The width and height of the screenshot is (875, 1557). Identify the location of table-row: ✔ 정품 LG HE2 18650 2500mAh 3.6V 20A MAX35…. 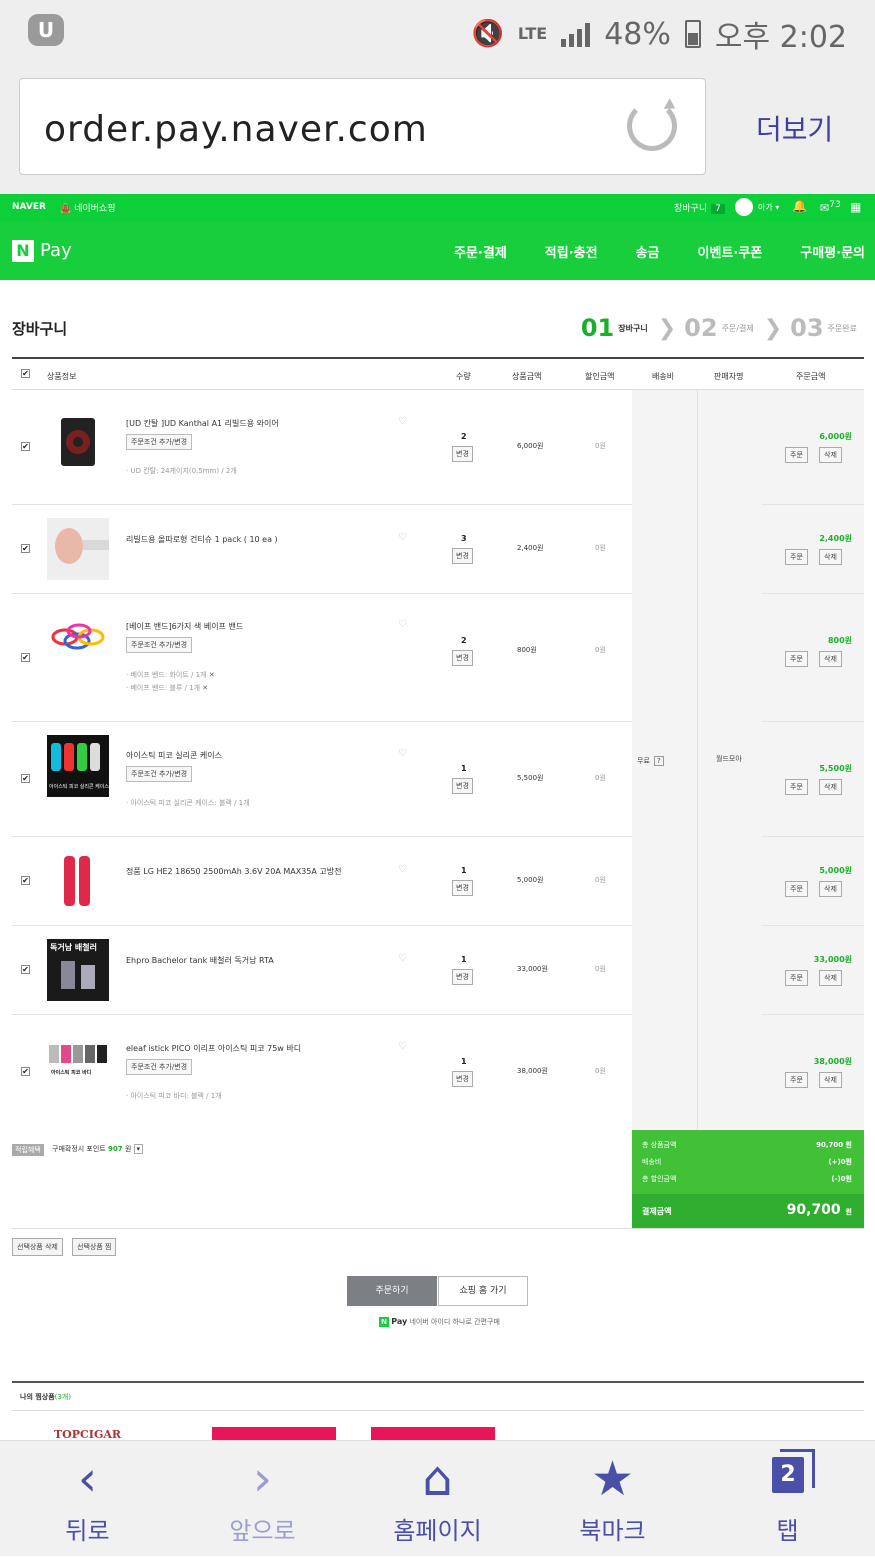
(322, 881).